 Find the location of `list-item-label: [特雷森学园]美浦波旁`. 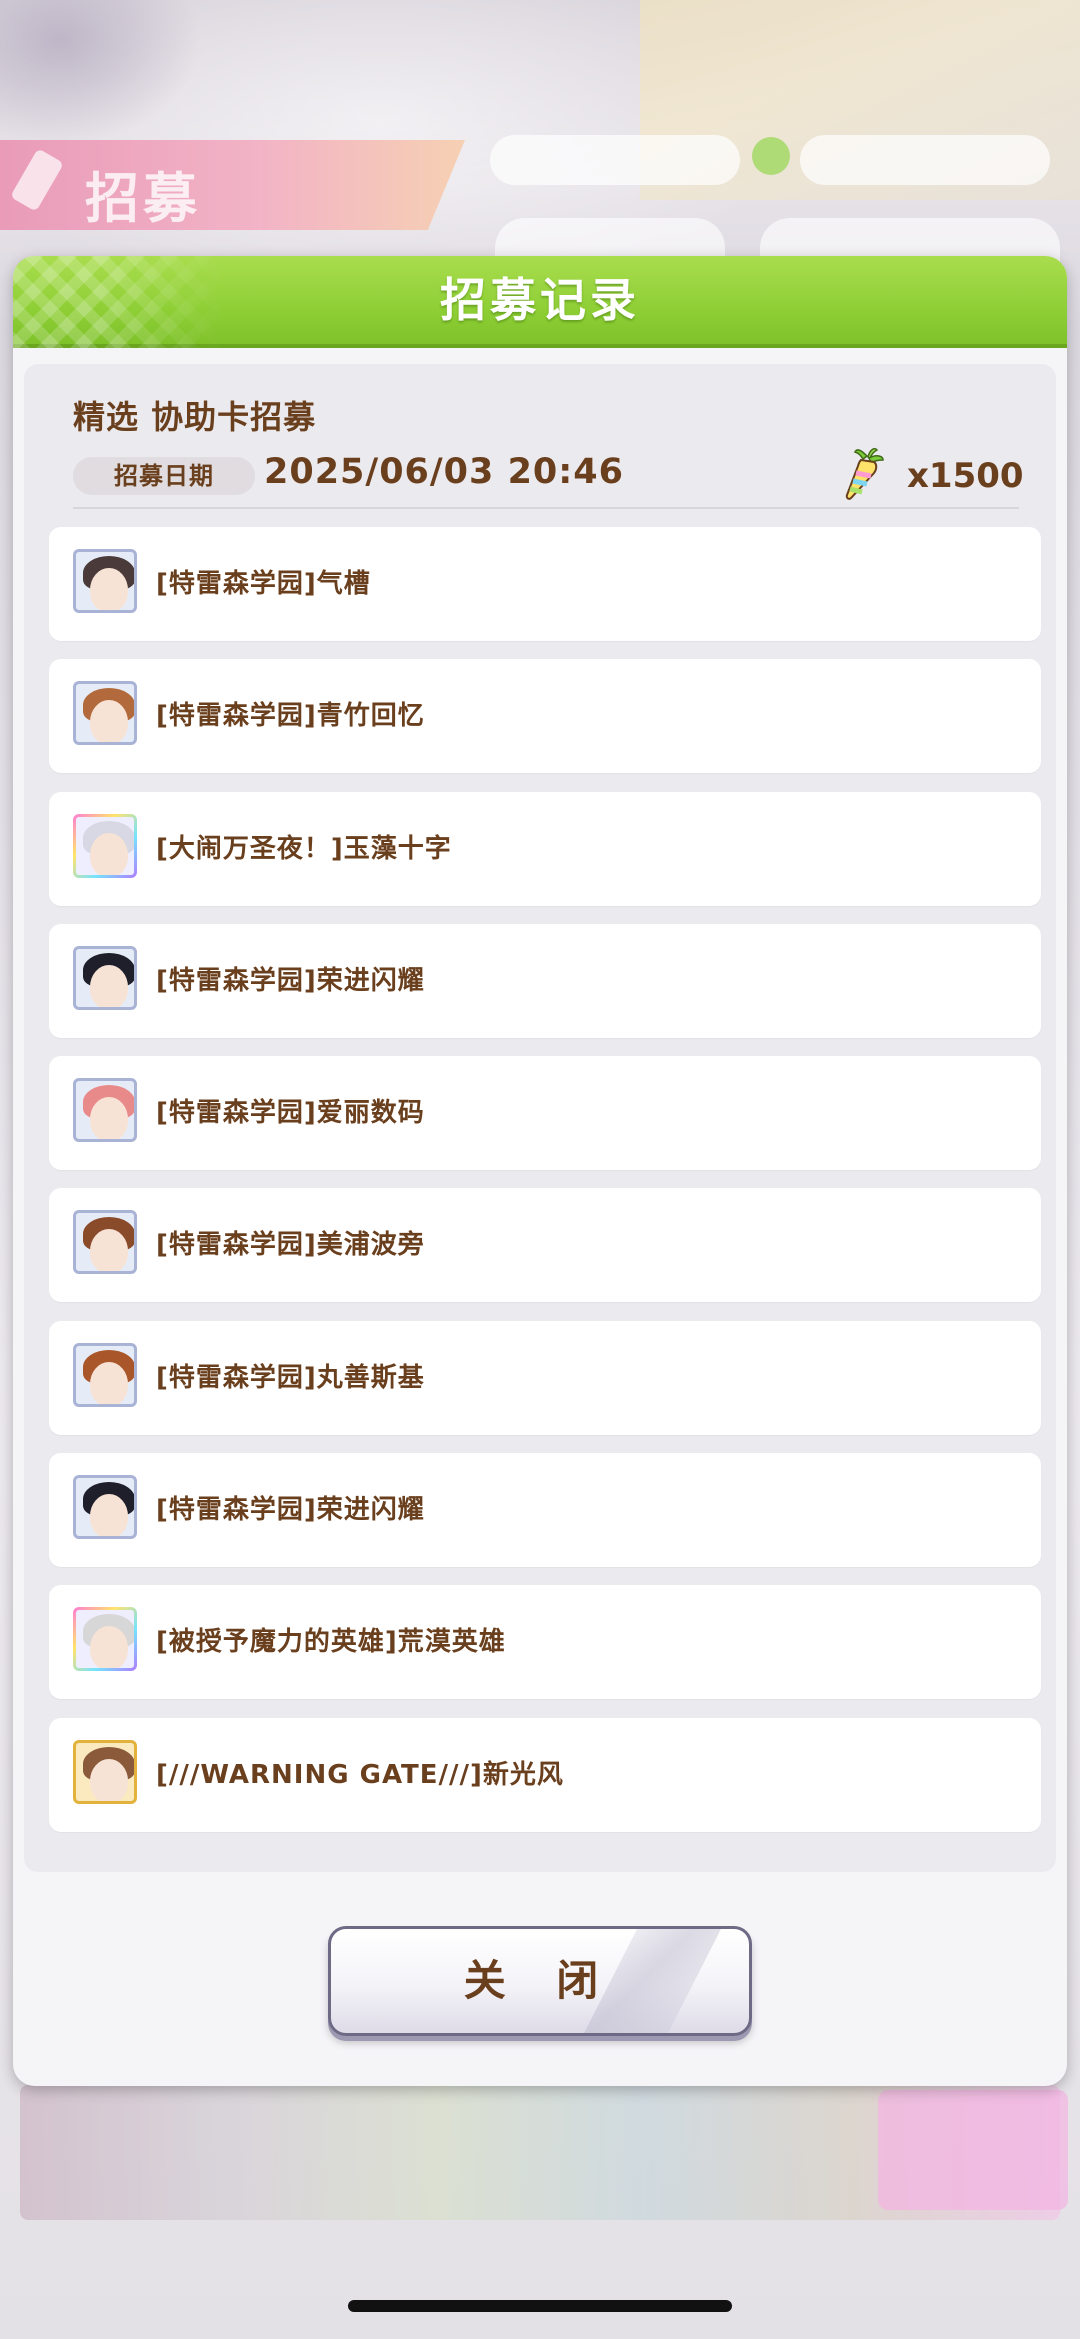

list-item-label: [特雷森学园]美浦波旁 is located at coordinates (290, 1245).